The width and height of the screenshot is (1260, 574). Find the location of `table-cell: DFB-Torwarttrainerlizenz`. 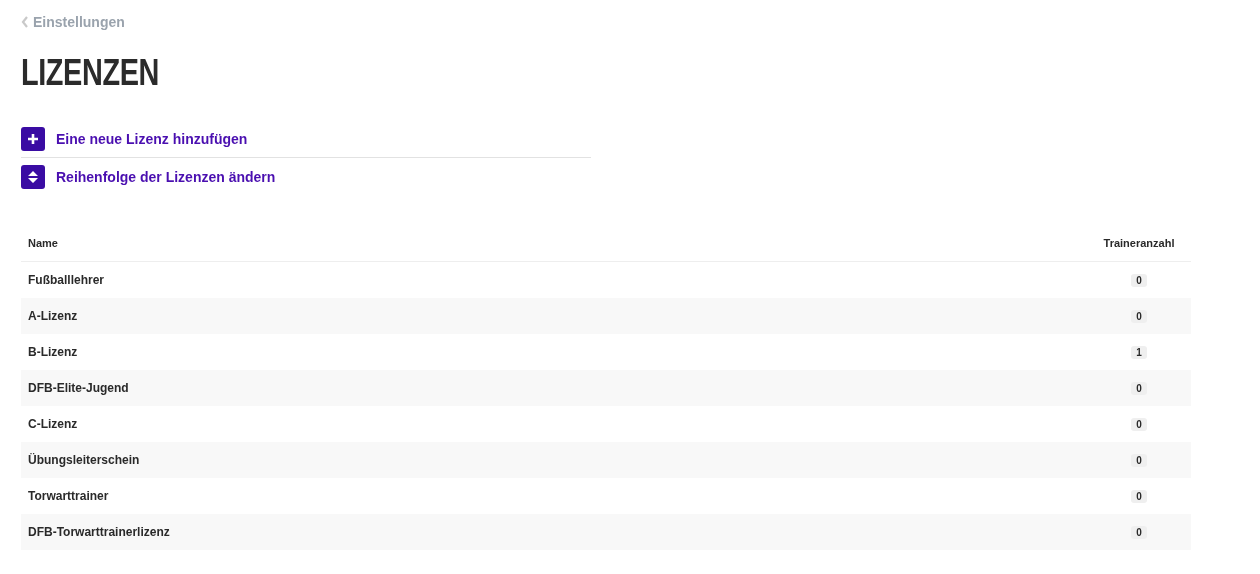

table-cell: DFB-Torwarttrainerlizenz is located at coordinates (554, 531).